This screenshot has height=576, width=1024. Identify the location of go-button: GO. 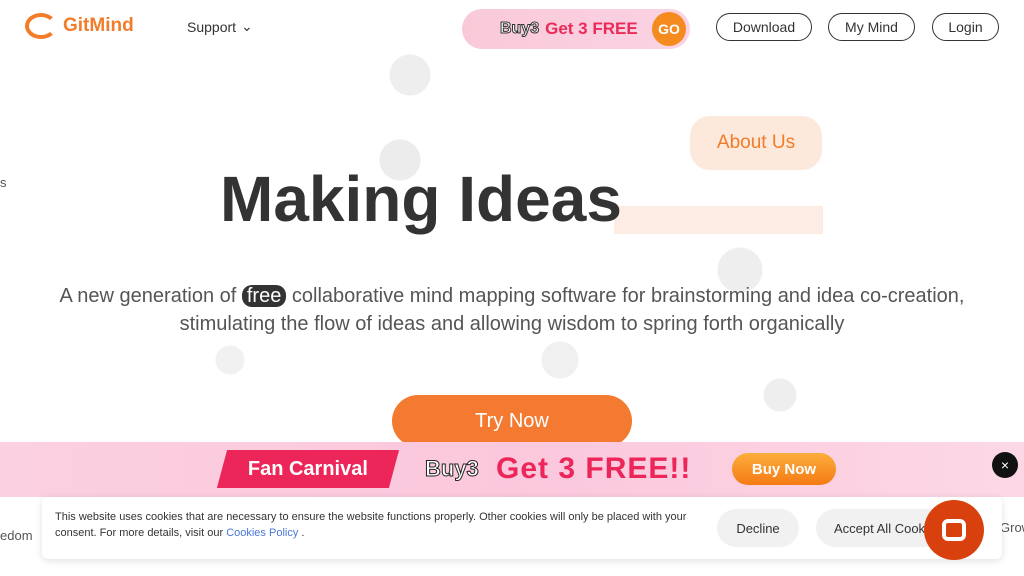
(669, 29).